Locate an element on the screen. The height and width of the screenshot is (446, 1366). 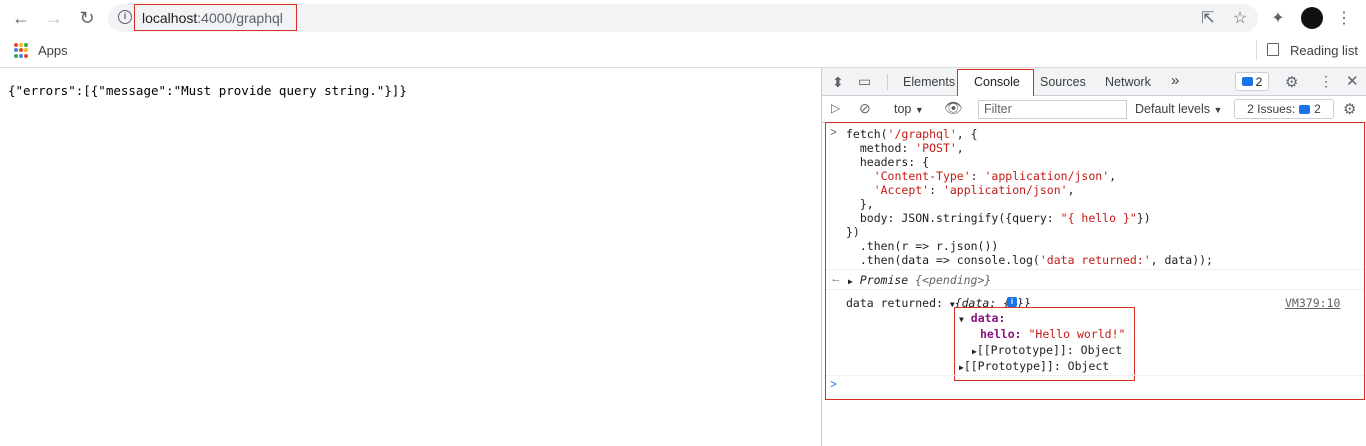
expand-triangle-icon: ▶ is located at coordinates (850, 281).